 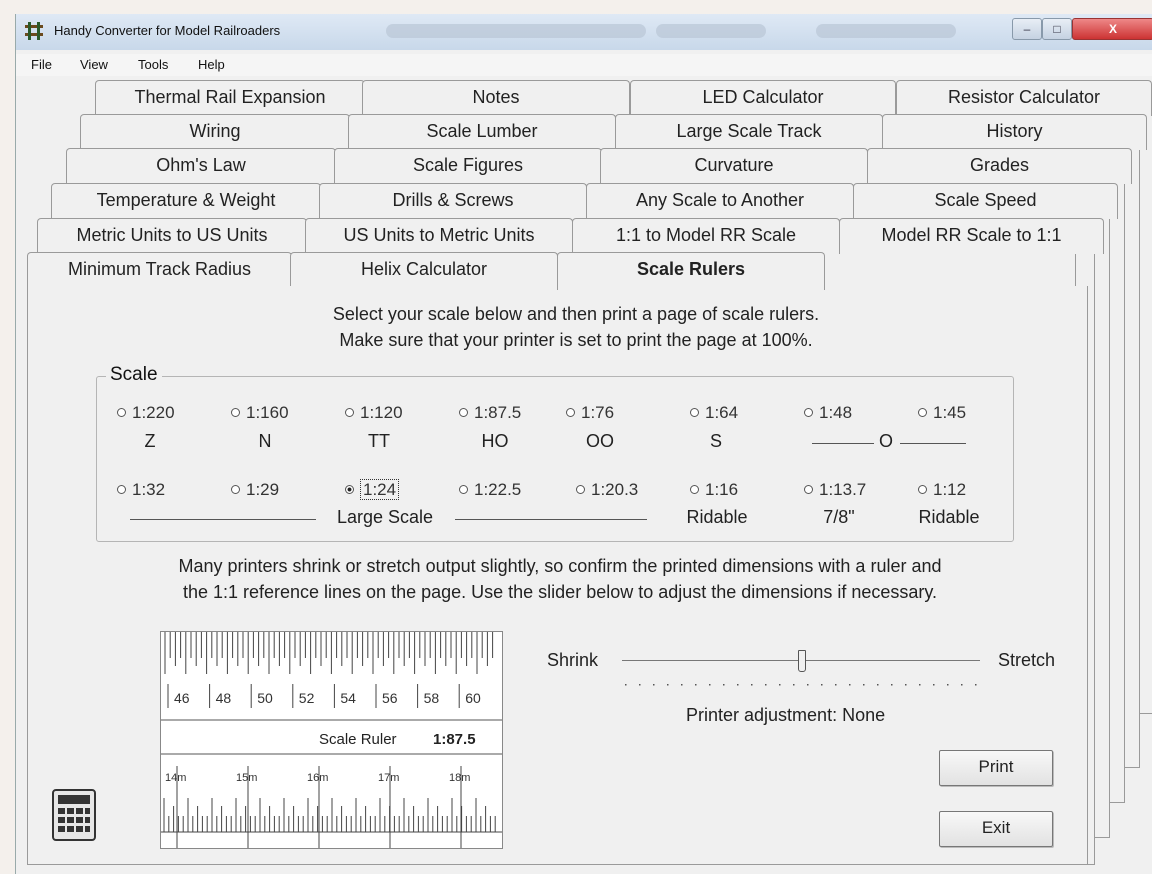 I want to click on menu-view: View, so click(x=94, y=64).